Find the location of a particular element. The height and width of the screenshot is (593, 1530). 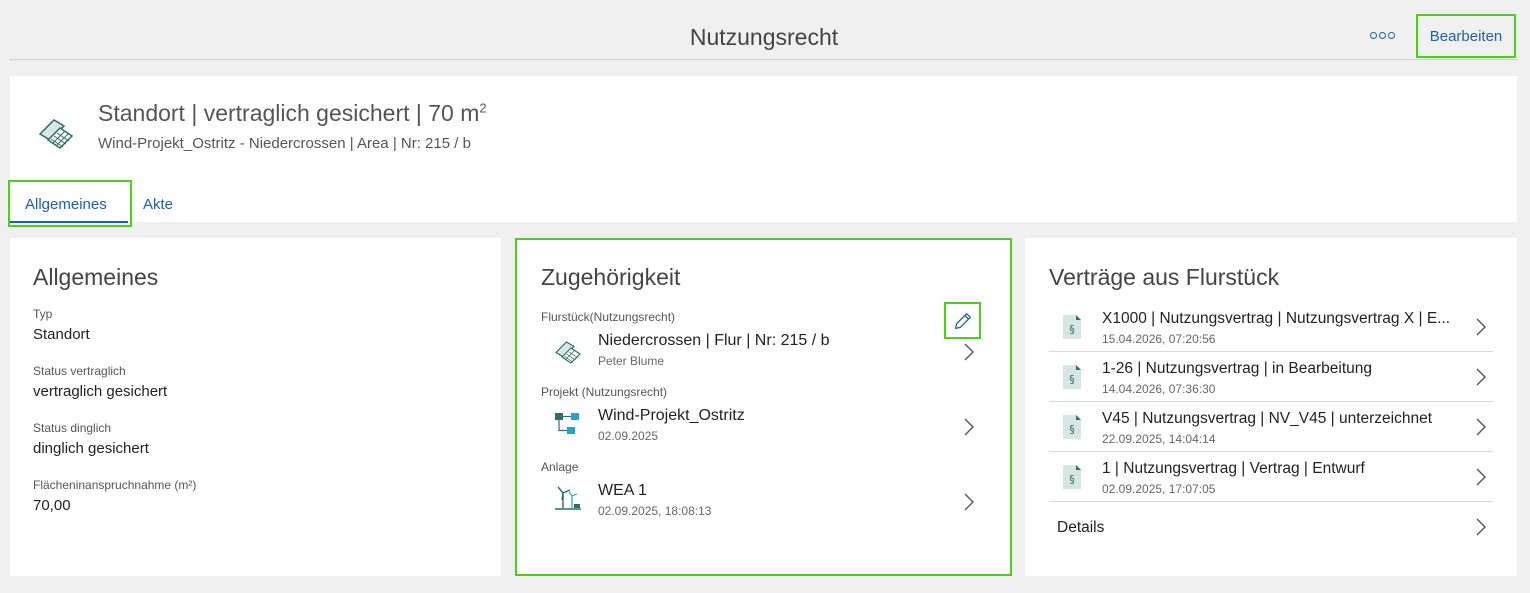

more-options-icon is located at coordinates (1382, 35).